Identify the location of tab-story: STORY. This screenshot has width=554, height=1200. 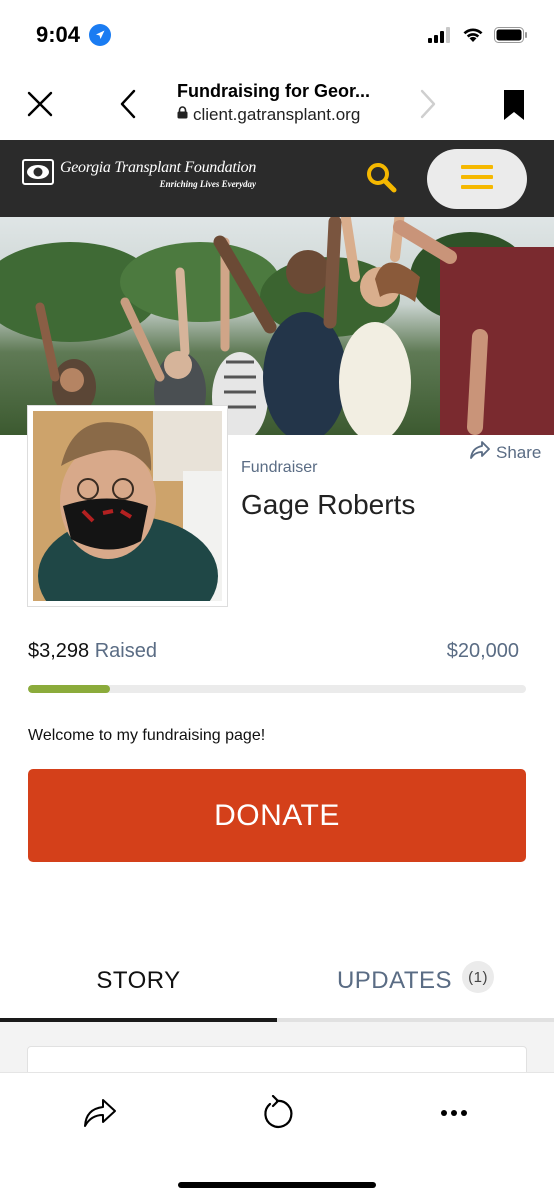
(138, 981).